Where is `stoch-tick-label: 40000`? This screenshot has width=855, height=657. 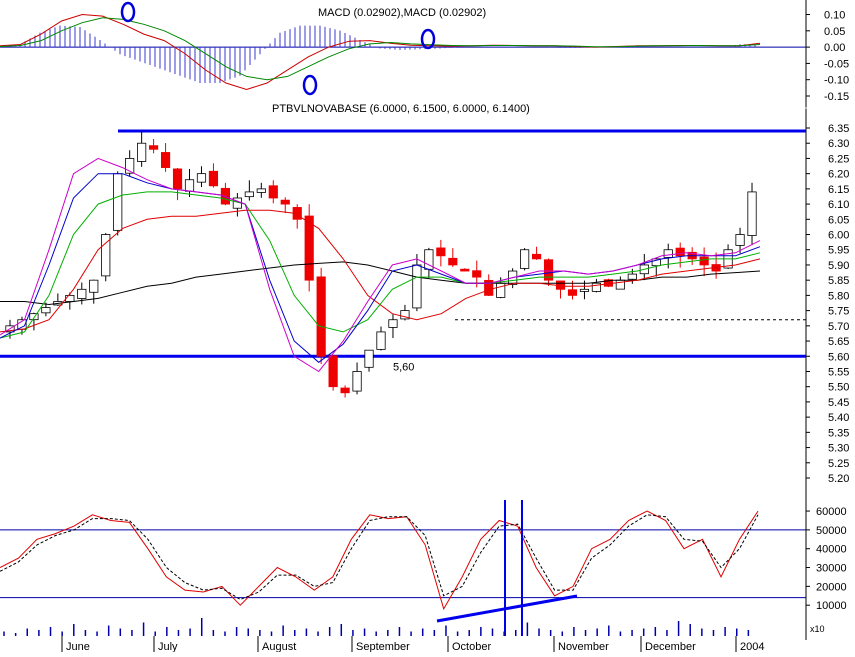 stoch-tick-label: 40000 is located at coordinates (831, 550).